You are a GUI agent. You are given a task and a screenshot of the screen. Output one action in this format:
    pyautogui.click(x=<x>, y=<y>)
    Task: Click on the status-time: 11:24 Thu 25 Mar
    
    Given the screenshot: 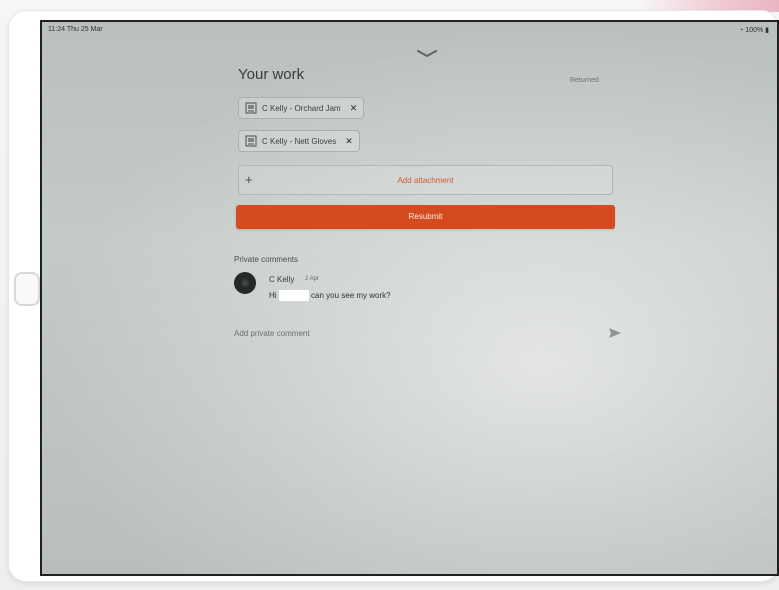 What is the action you would take?
    pyautogui.click(x=75, y=29)
    